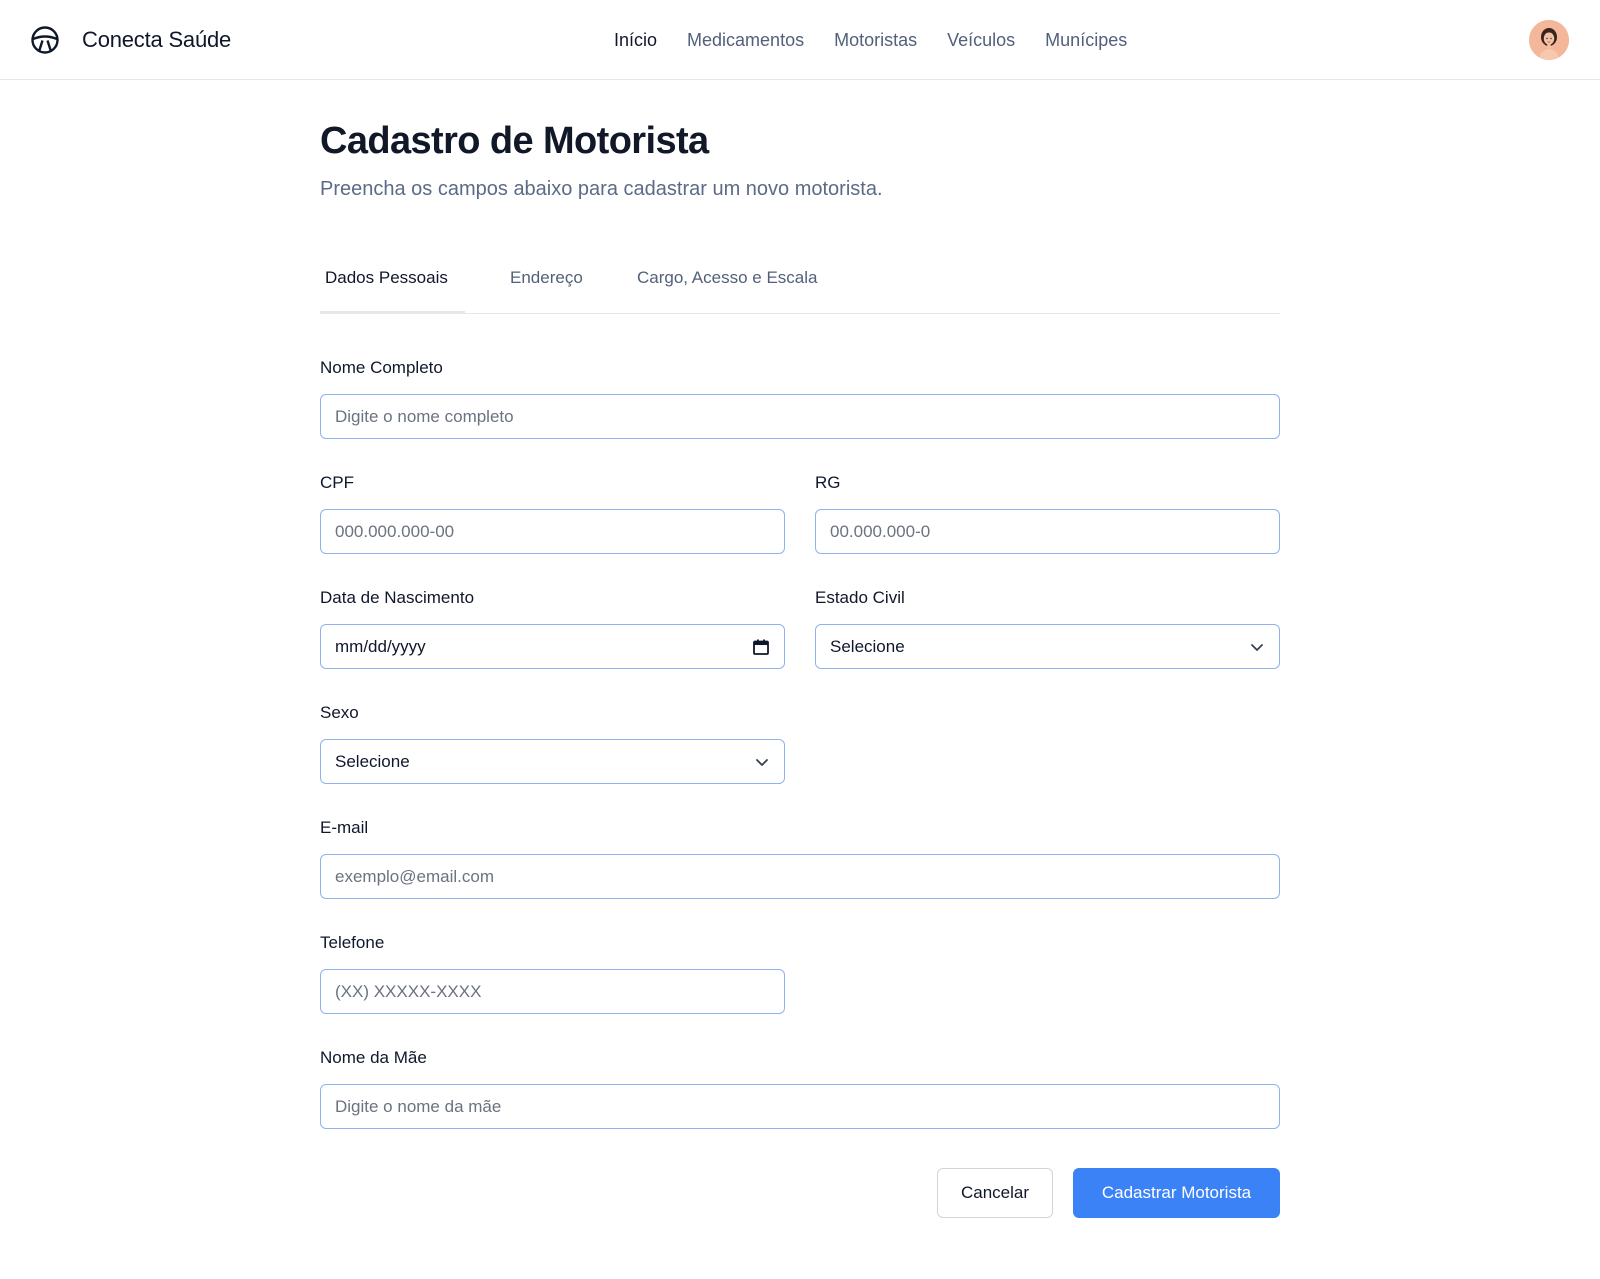 The height and width of the screenshot is (1279, 1600). I want to click on estado-civil-label: Estado Civil, so click(860, 597).